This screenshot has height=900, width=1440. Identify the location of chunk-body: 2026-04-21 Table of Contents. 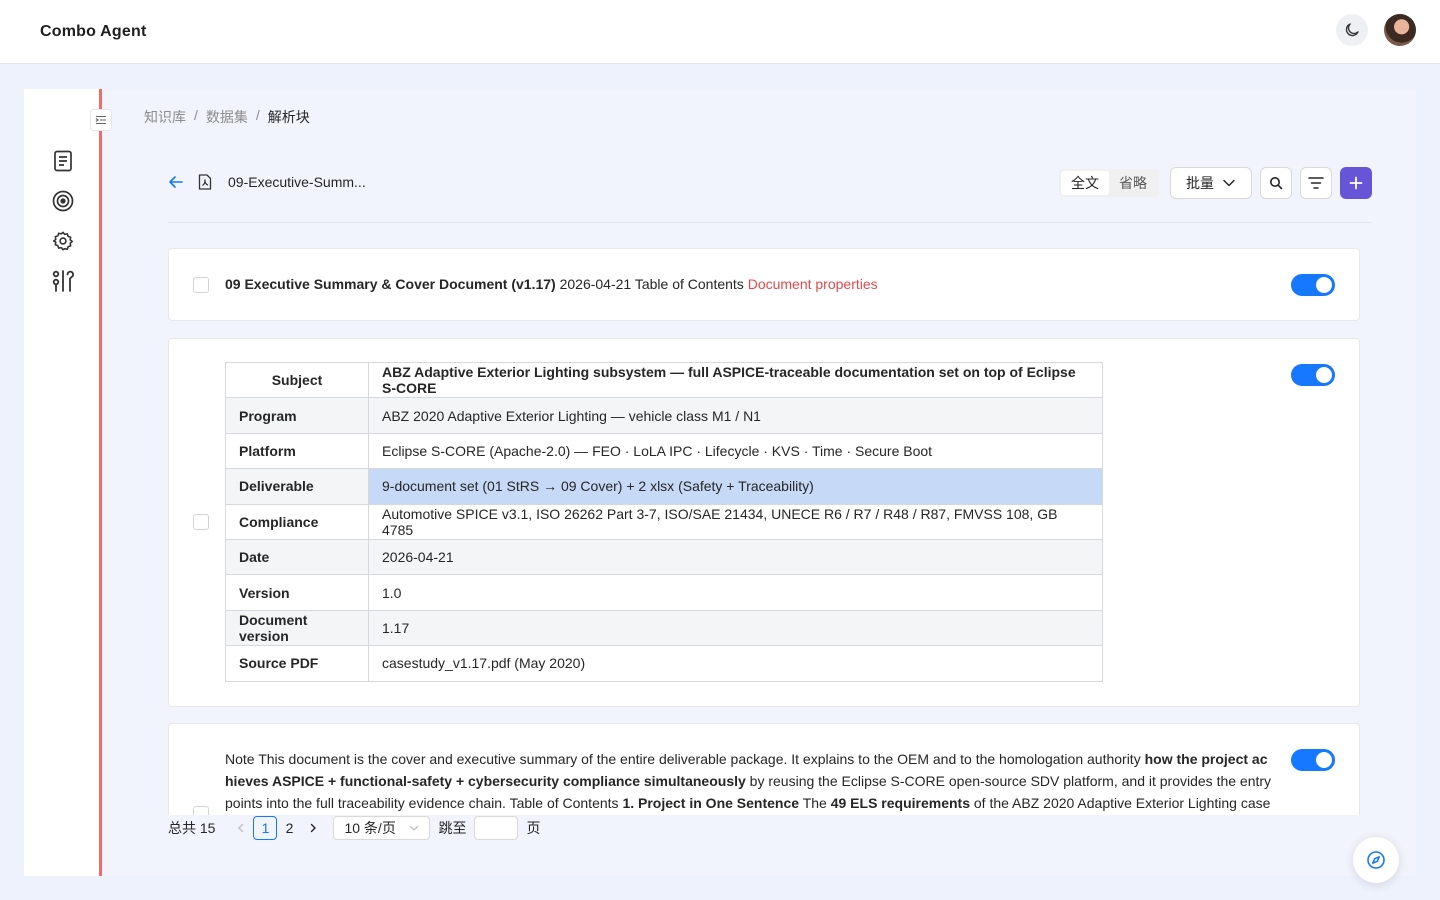
(651, 284).